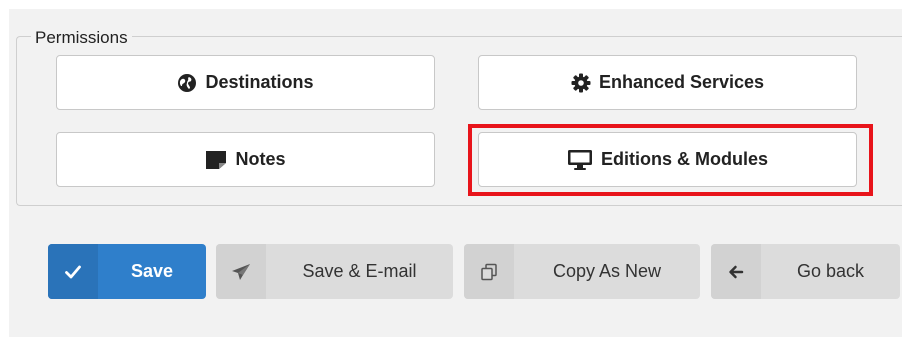 Image resolution: width=902 pixels, height=337 pixels. Describe the element at coordinates (359, 271) in the screenshot. I see `save-email-label: Save & E-mail` at that location.